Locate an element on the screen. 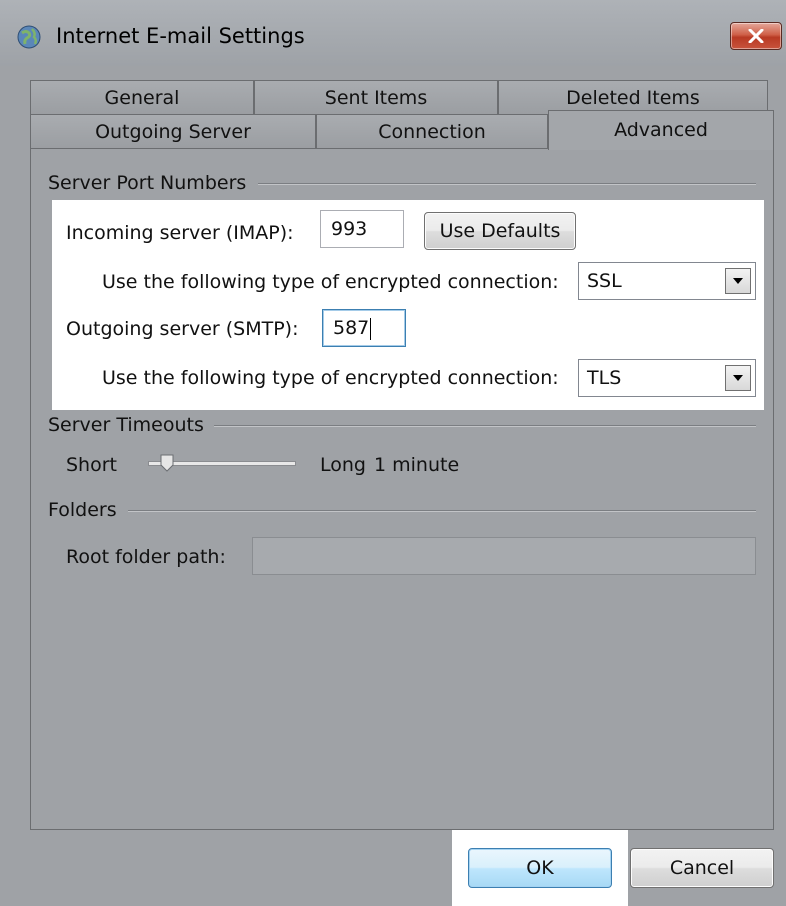  outgoing-server-label: Outgoing server (SMTP): is located at coordinates (182, 329).